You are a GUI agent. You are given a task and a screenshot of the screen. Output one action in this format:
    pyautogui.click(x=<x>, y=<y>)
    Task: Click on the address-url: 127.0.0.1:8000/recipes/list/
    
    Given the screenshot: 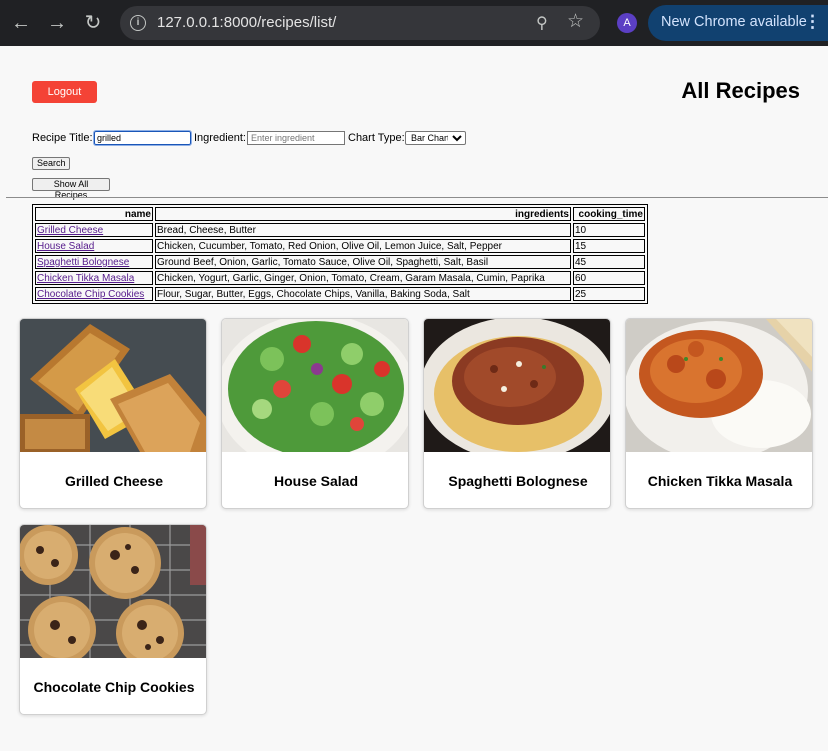 What is the action you would take?
    pyautogui.click(x=246, y=22)
    